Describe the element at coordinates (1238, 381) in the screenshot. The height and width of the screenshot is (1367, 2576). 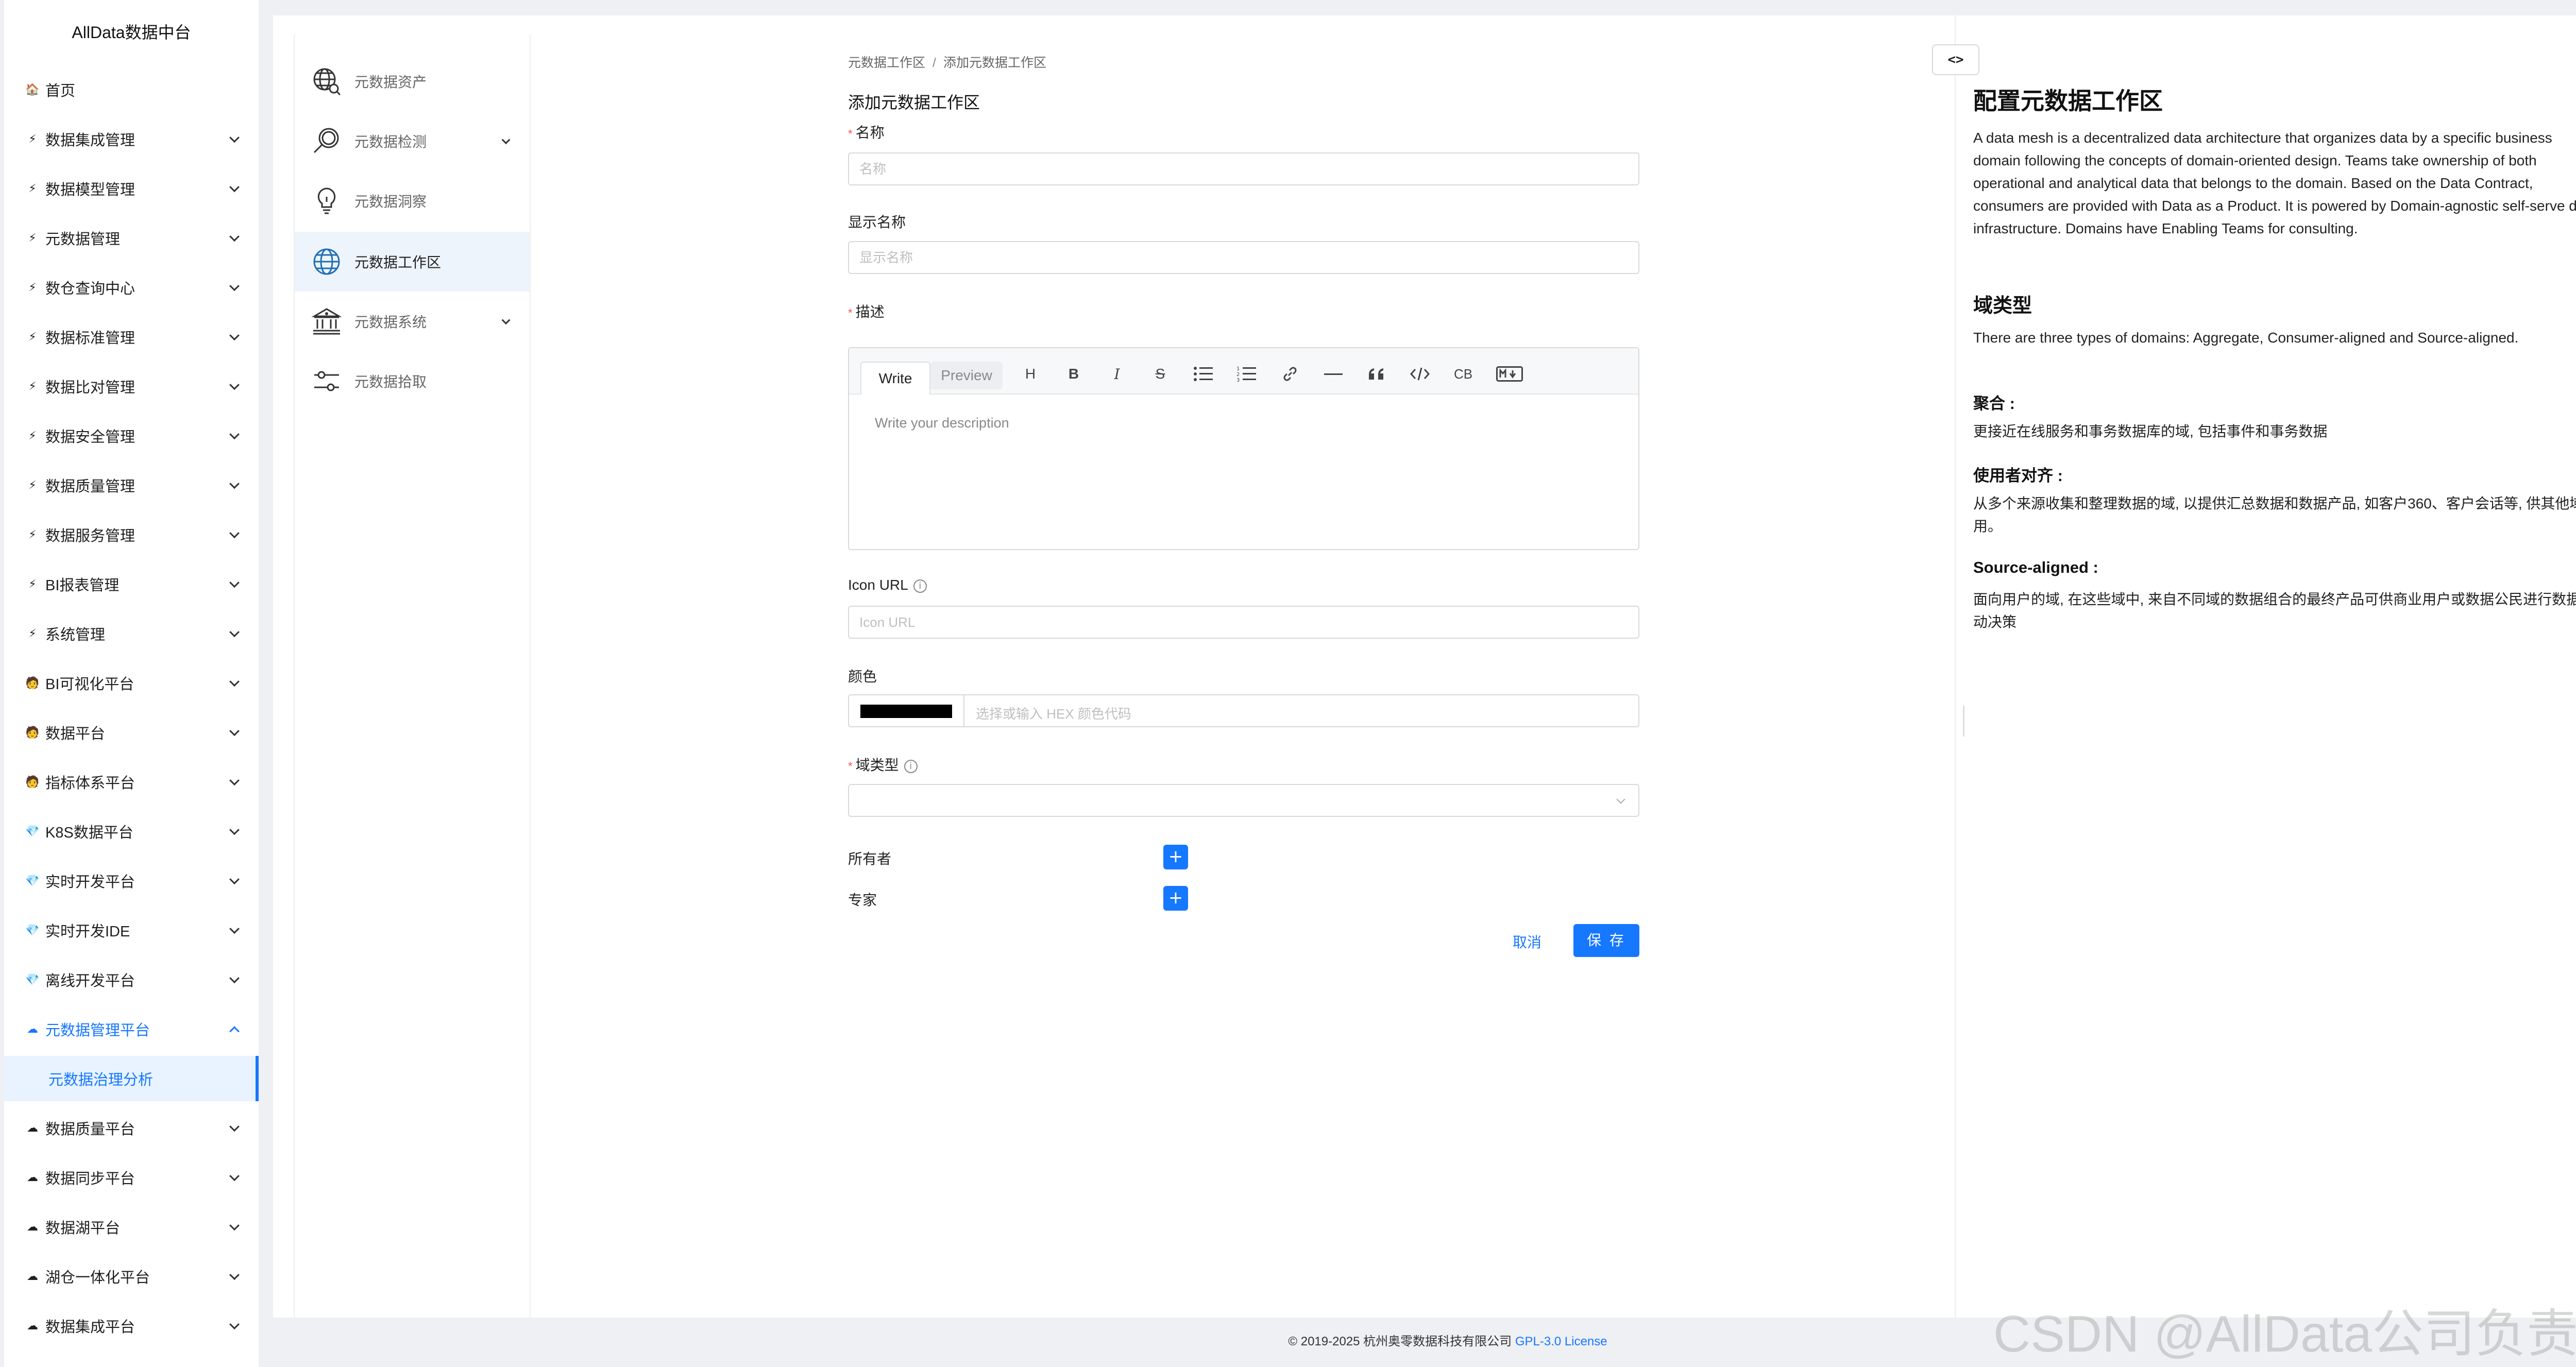
I see `svg-text: 3` at that location.